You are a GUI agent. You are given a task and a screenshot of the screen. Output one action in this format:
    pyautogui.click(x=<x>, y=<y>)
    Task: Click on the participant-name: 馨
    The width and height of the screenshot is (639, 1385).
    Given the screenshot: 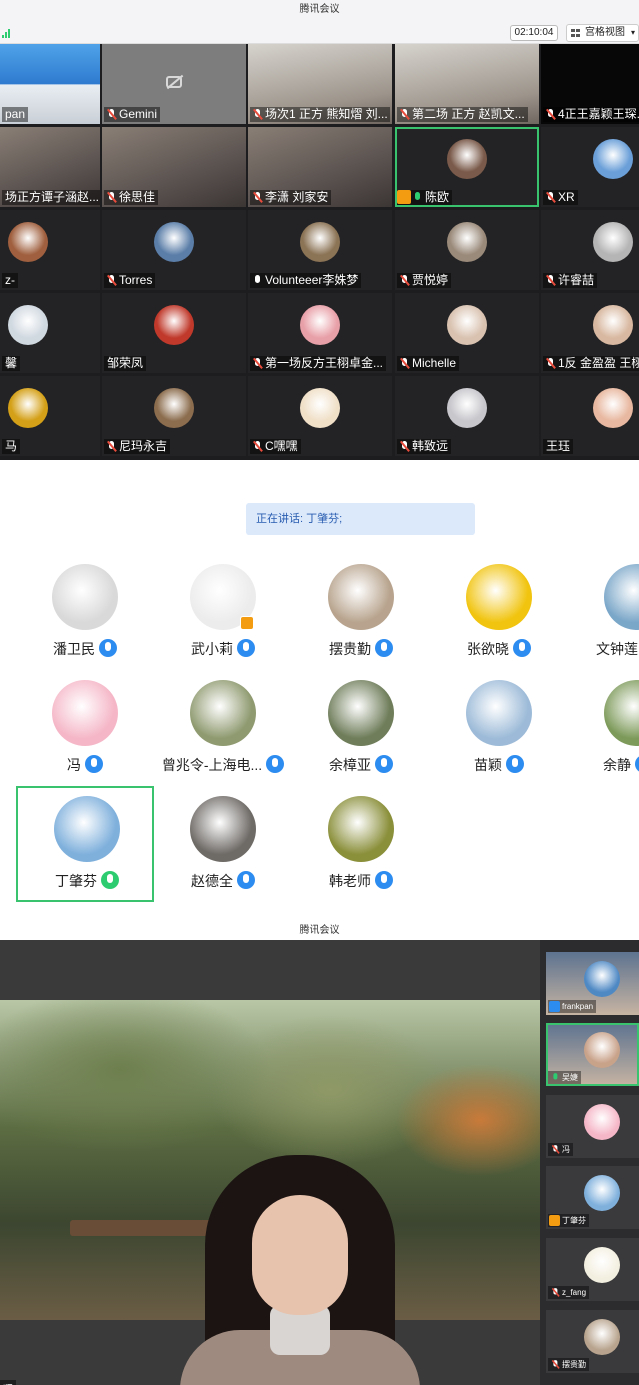 What is the action you would take?
    pyautogui.click(x=11, y=363)
    